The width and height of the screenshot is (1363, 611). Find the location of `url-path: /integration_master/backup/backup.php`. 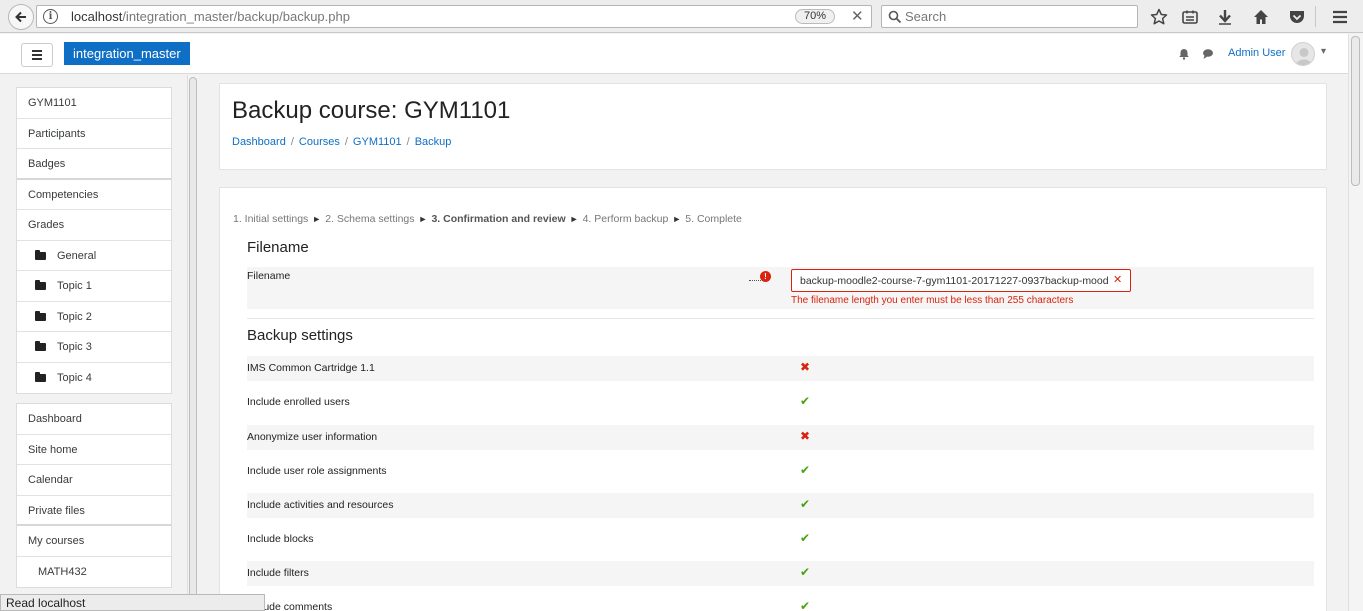

url-path: /integration_master/backup/backup.php is located at coordinates (236, 16).